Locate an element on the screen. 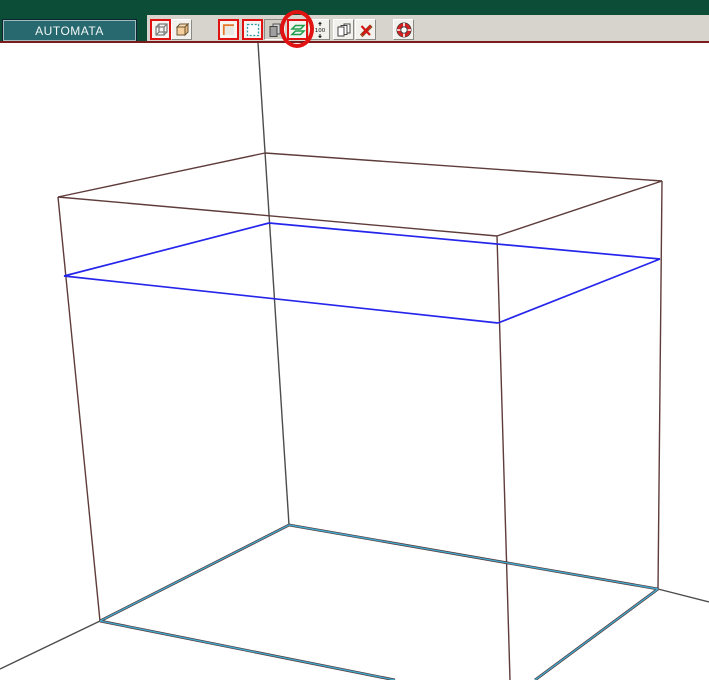 Image resolution: width=709 pixels, height=680 pixels. automata-button: AUTOMATA is located at coordinates (69, 30).